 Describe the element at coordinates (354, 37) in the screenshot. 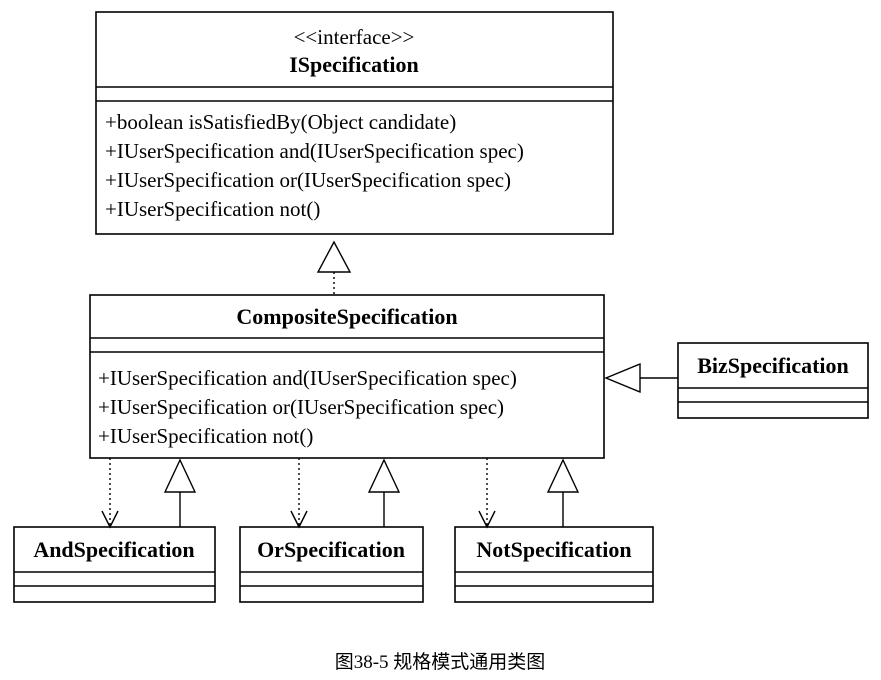

I see `ispecification-stereotype: <<interface>>` at that location.